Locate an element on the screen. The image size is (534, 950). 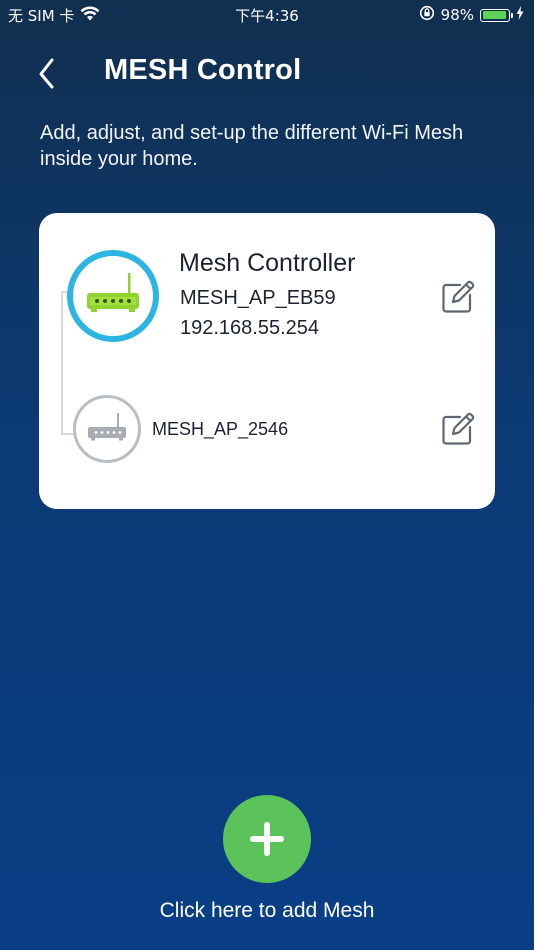
header: MESH Control is located at coordinates (267, 72).